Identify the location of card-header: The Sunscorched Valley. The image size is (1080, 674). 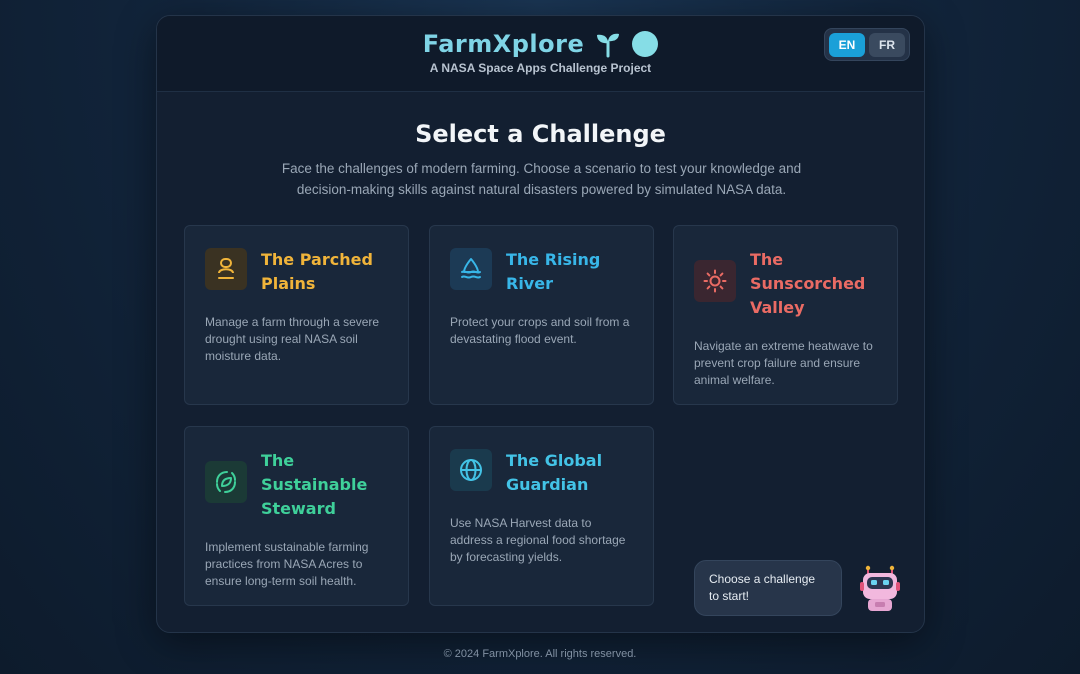
(785, 284).